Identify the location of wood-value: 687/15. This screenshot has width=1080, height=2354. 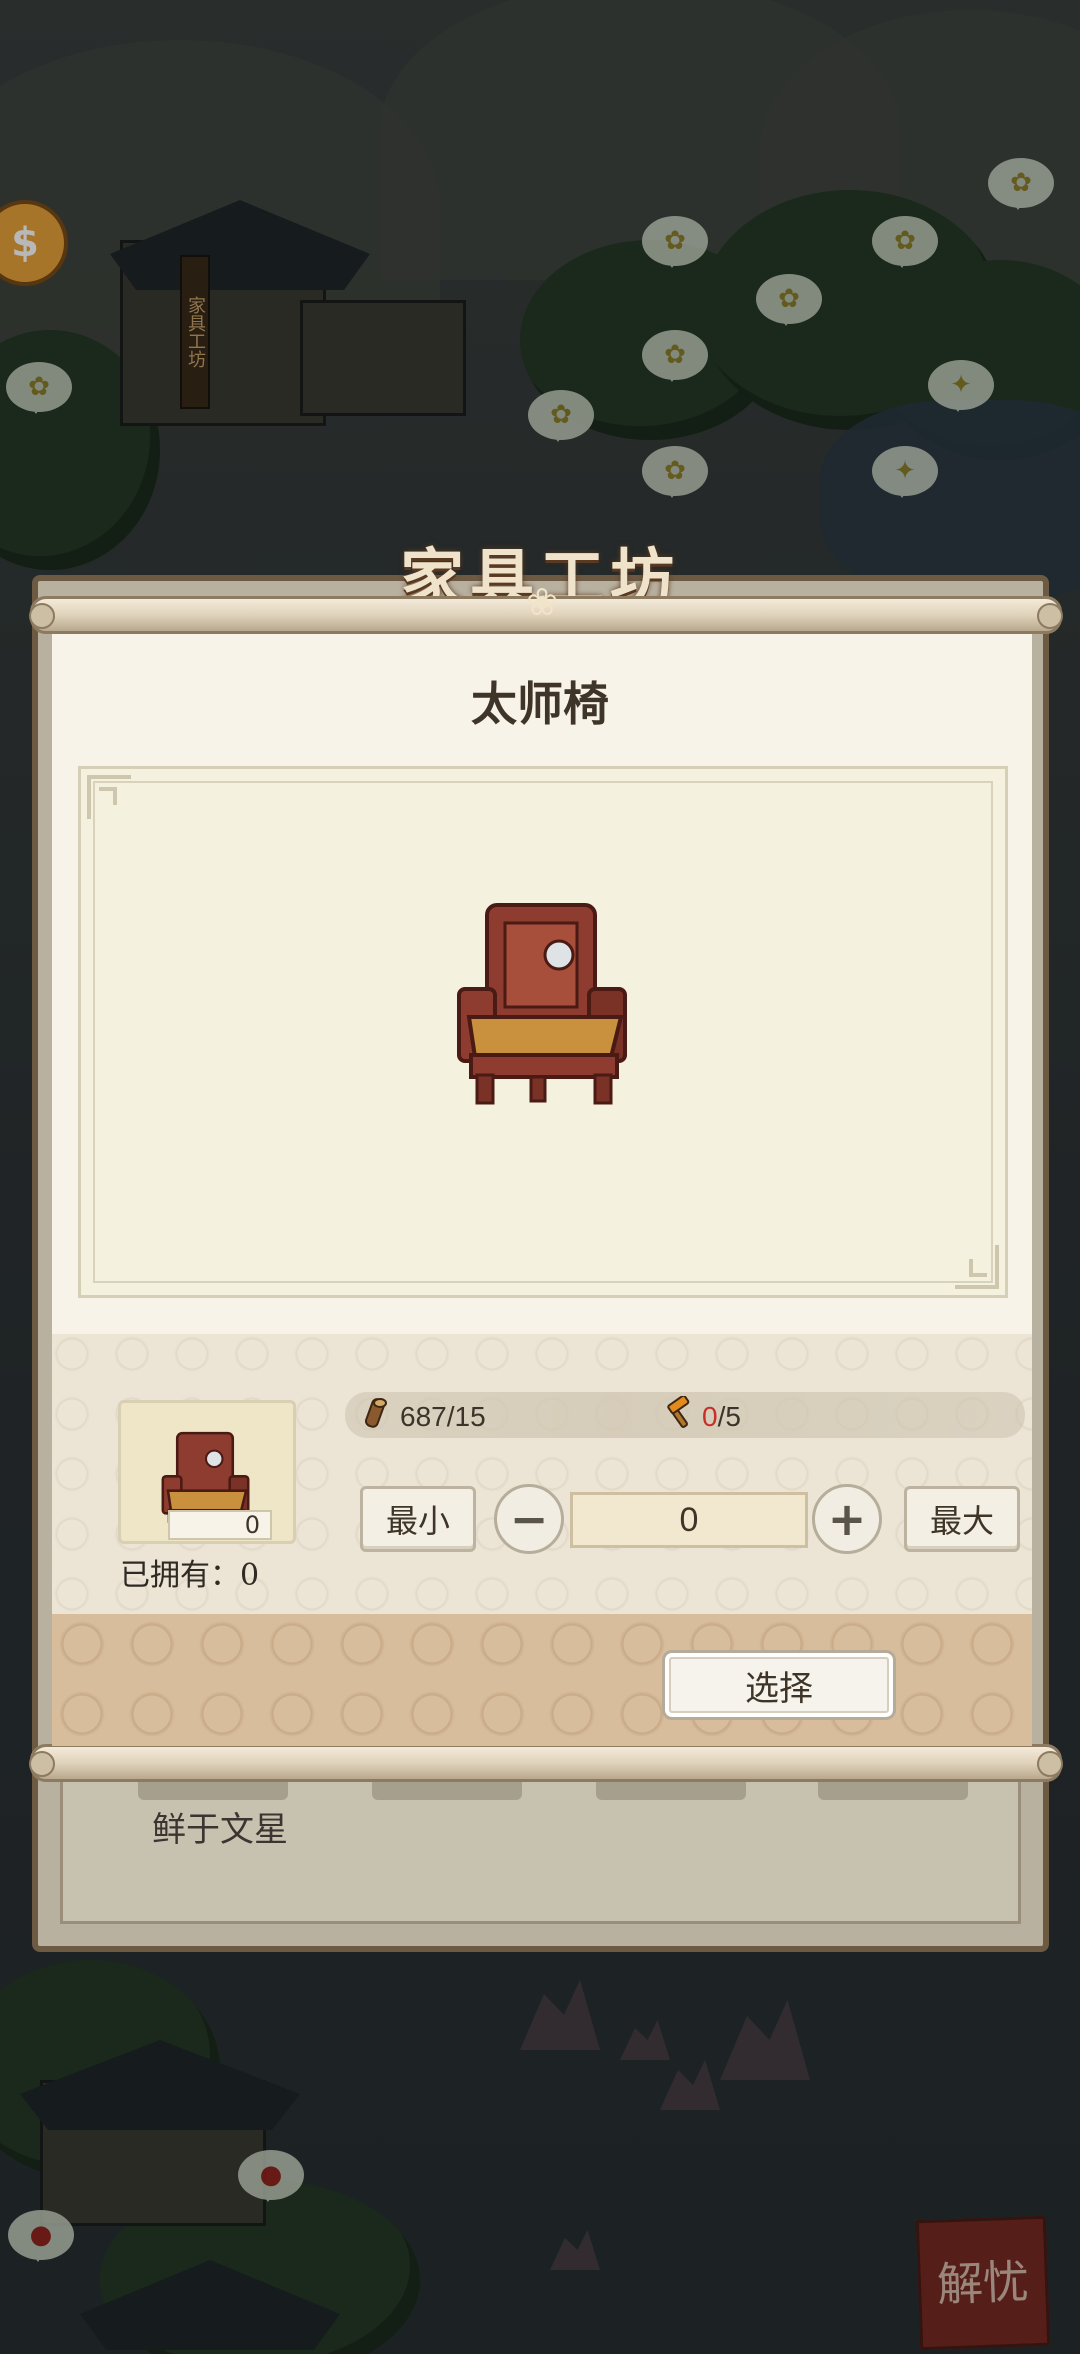
(443, 1416).